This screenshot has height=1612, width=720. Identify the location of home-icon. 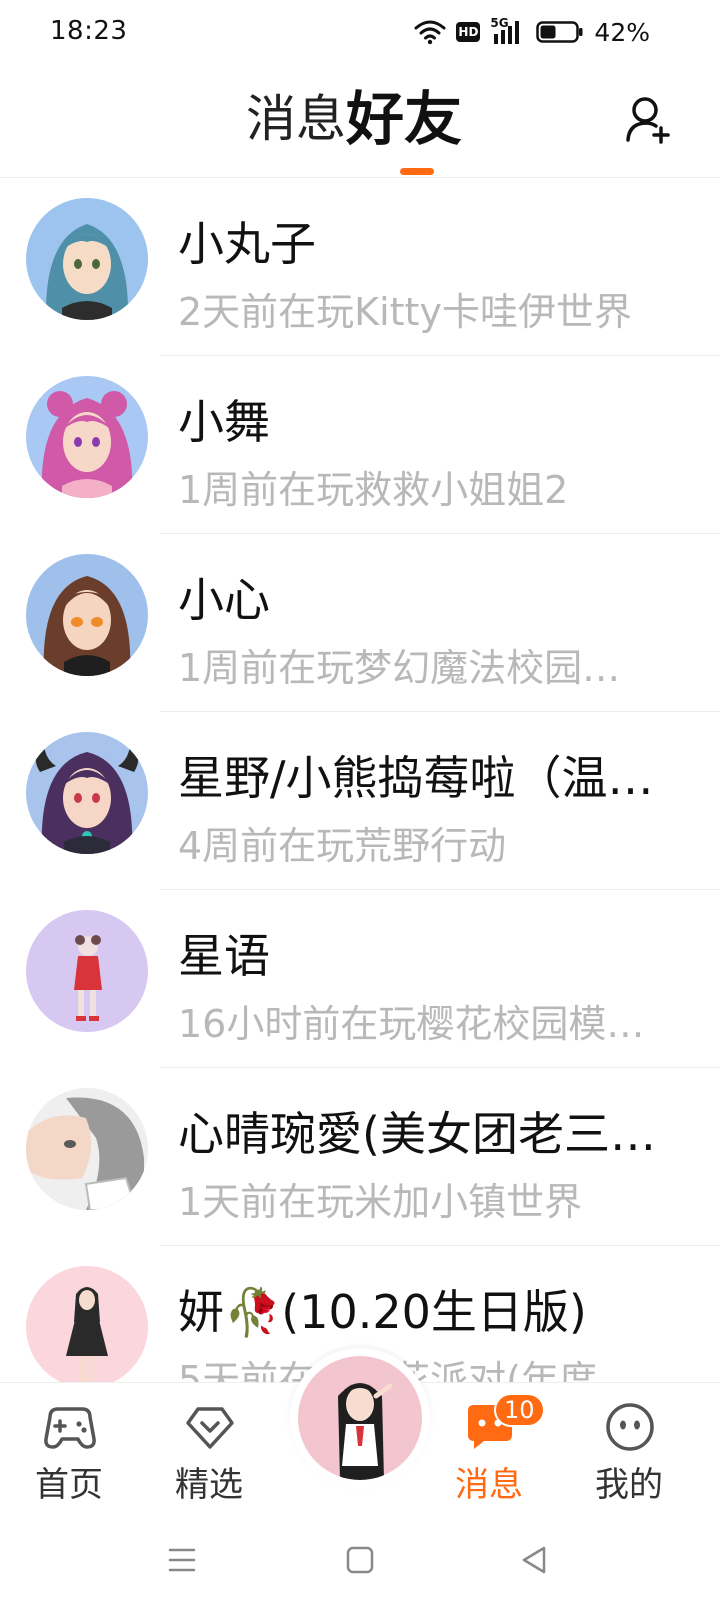
(360, 1560).